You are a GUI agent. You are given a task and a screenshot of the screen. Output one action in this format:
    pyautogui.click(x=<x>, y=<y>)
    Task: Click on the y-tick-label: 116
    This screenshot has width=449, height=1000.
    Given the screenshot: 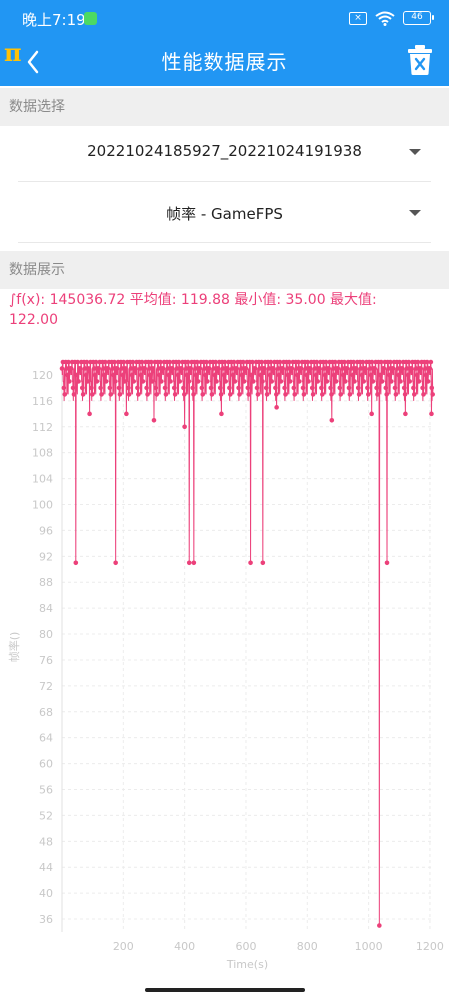 What is the action you would take?
    pyautogui.click(x=42, y=401)
    